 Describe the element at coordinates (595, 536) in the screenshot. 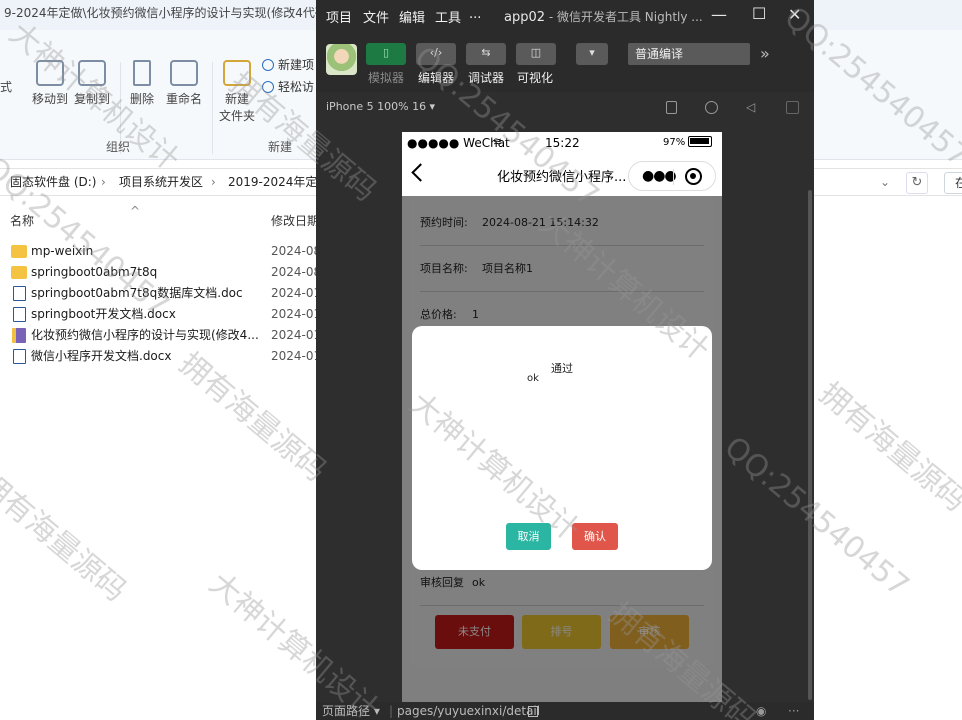

I see `confirm-button: 确认` at that location.